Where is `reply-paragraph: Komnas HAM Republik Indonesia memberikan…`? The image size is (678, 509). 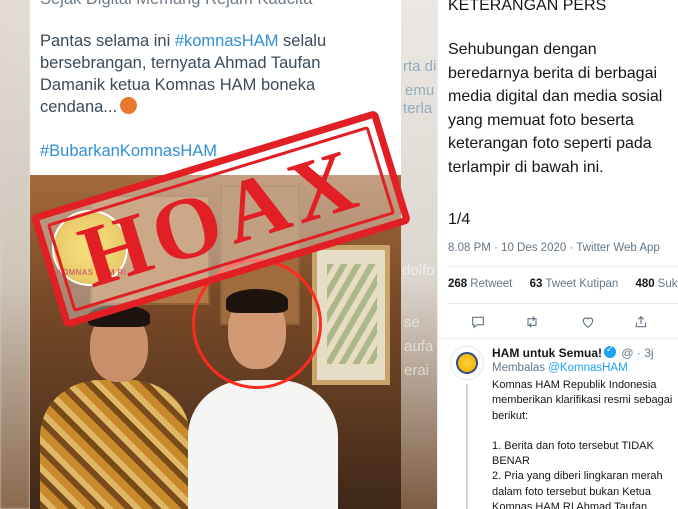 reply-paragraph: Komnas HAM Republik Indonesia memberikan… is located at coordinates (582, 400).